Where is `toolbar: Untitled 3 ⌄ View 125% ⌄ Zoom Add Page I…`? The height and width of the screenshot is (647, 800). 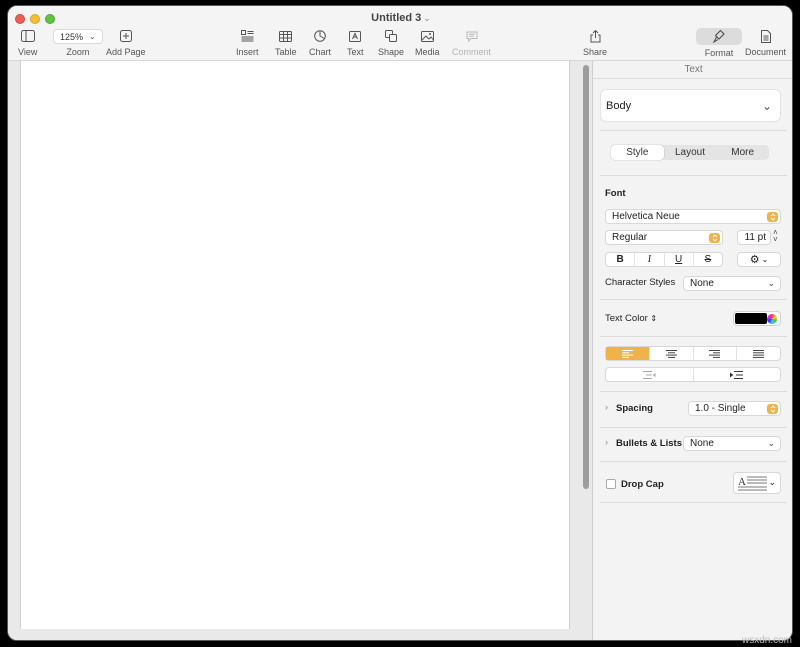
toolbar: Untitled 3 ⌄ View 125% ⌄ Zoom Add Page I… is located at coordinates (400, 33).